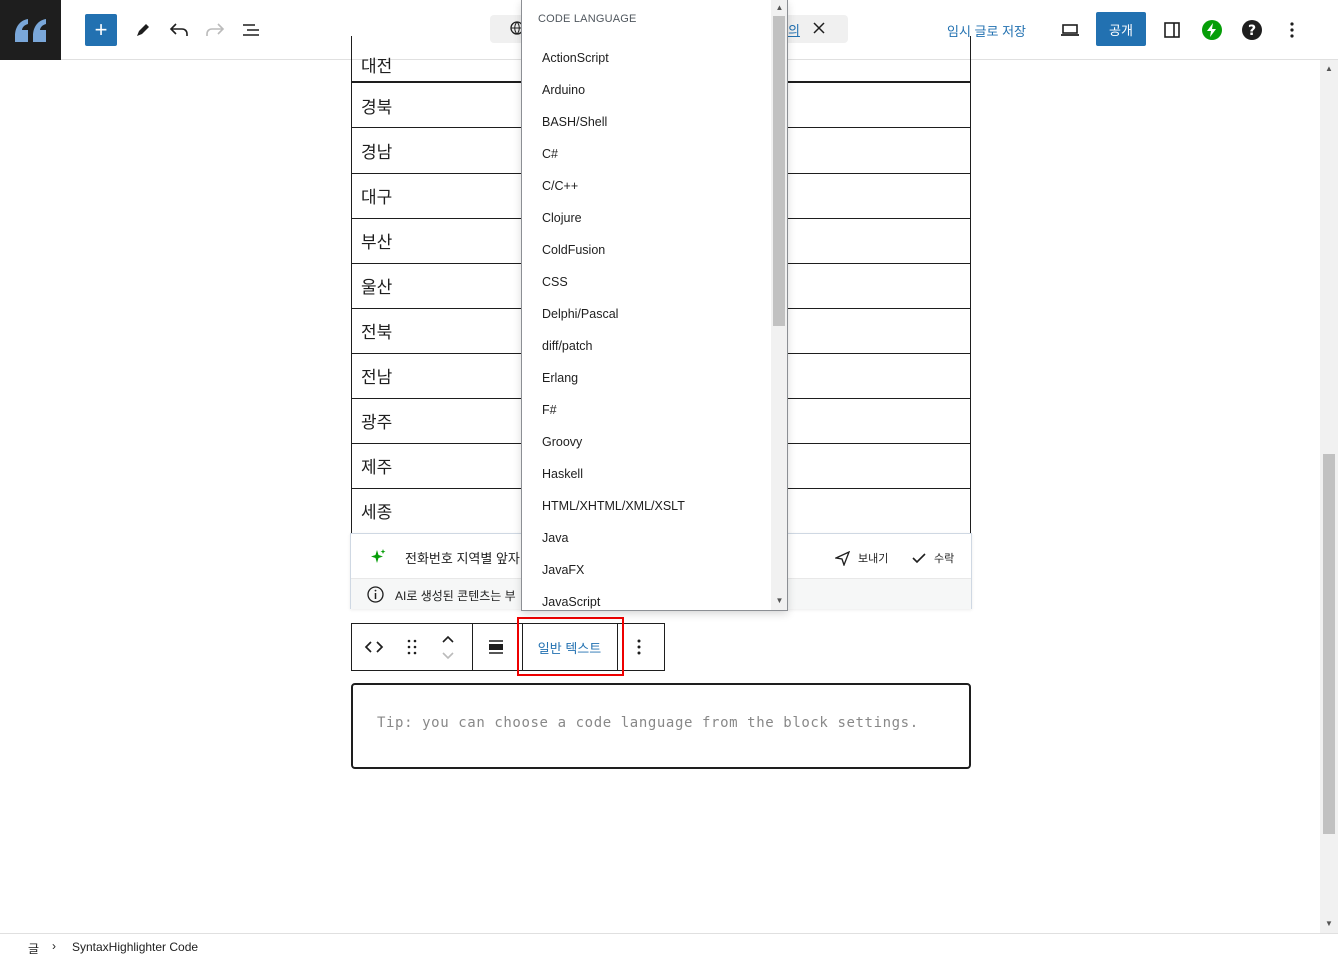 This screenshot has height=959, width=1338. I want to click on ai-prompt-text: 전화번호 지역별 앞자, so click(462, 558).